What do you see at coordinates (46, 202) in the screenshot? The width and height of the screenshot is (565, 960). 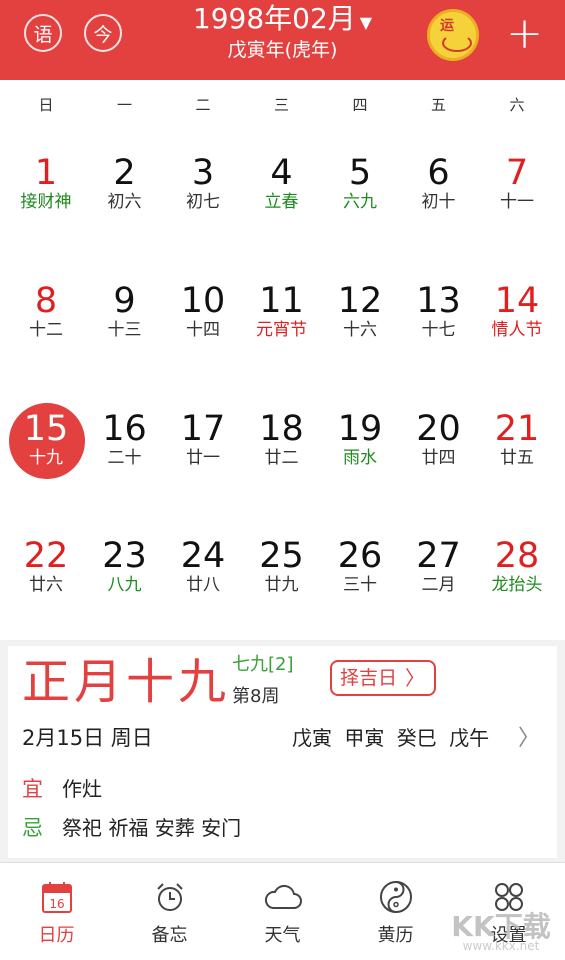 I see `lunar-day: 接财神` at bounding box center [46, 202].